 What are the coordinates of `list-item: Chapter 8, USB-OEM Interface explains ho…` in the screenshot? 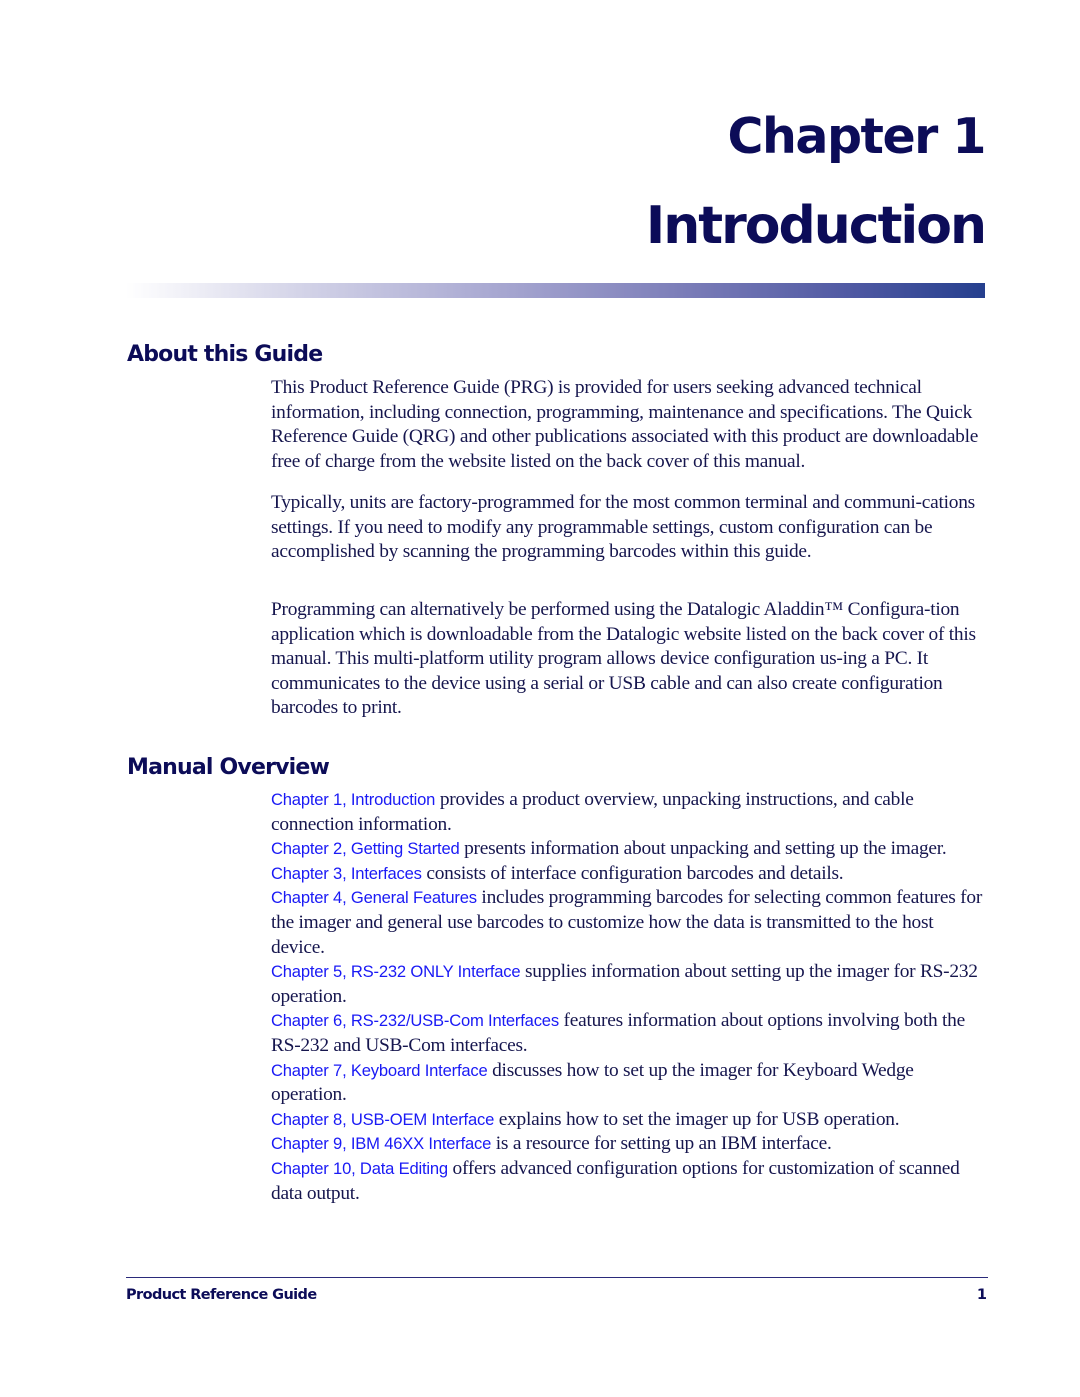 It's located at (628, 1120).